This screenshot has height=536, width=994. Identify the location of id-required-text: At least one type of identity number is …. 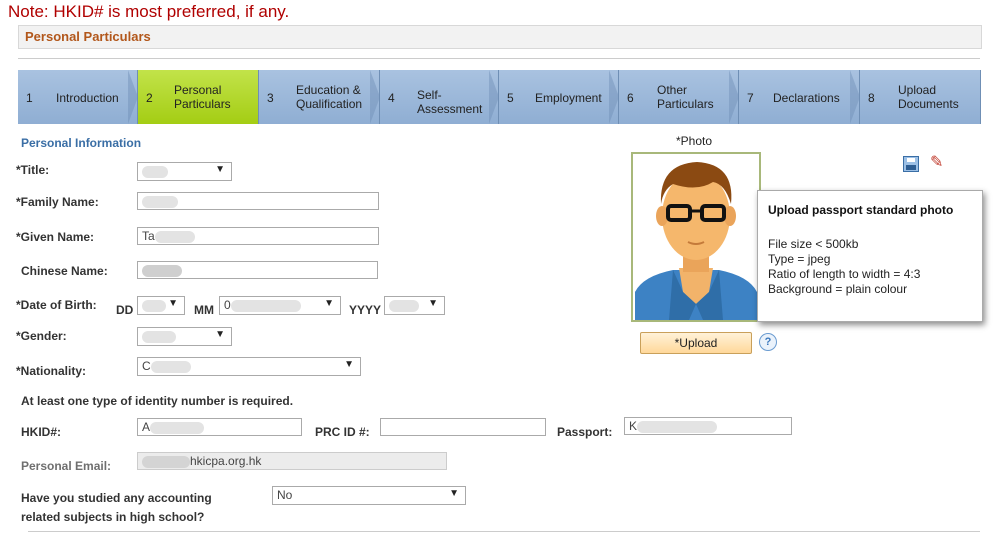
(157, 401).